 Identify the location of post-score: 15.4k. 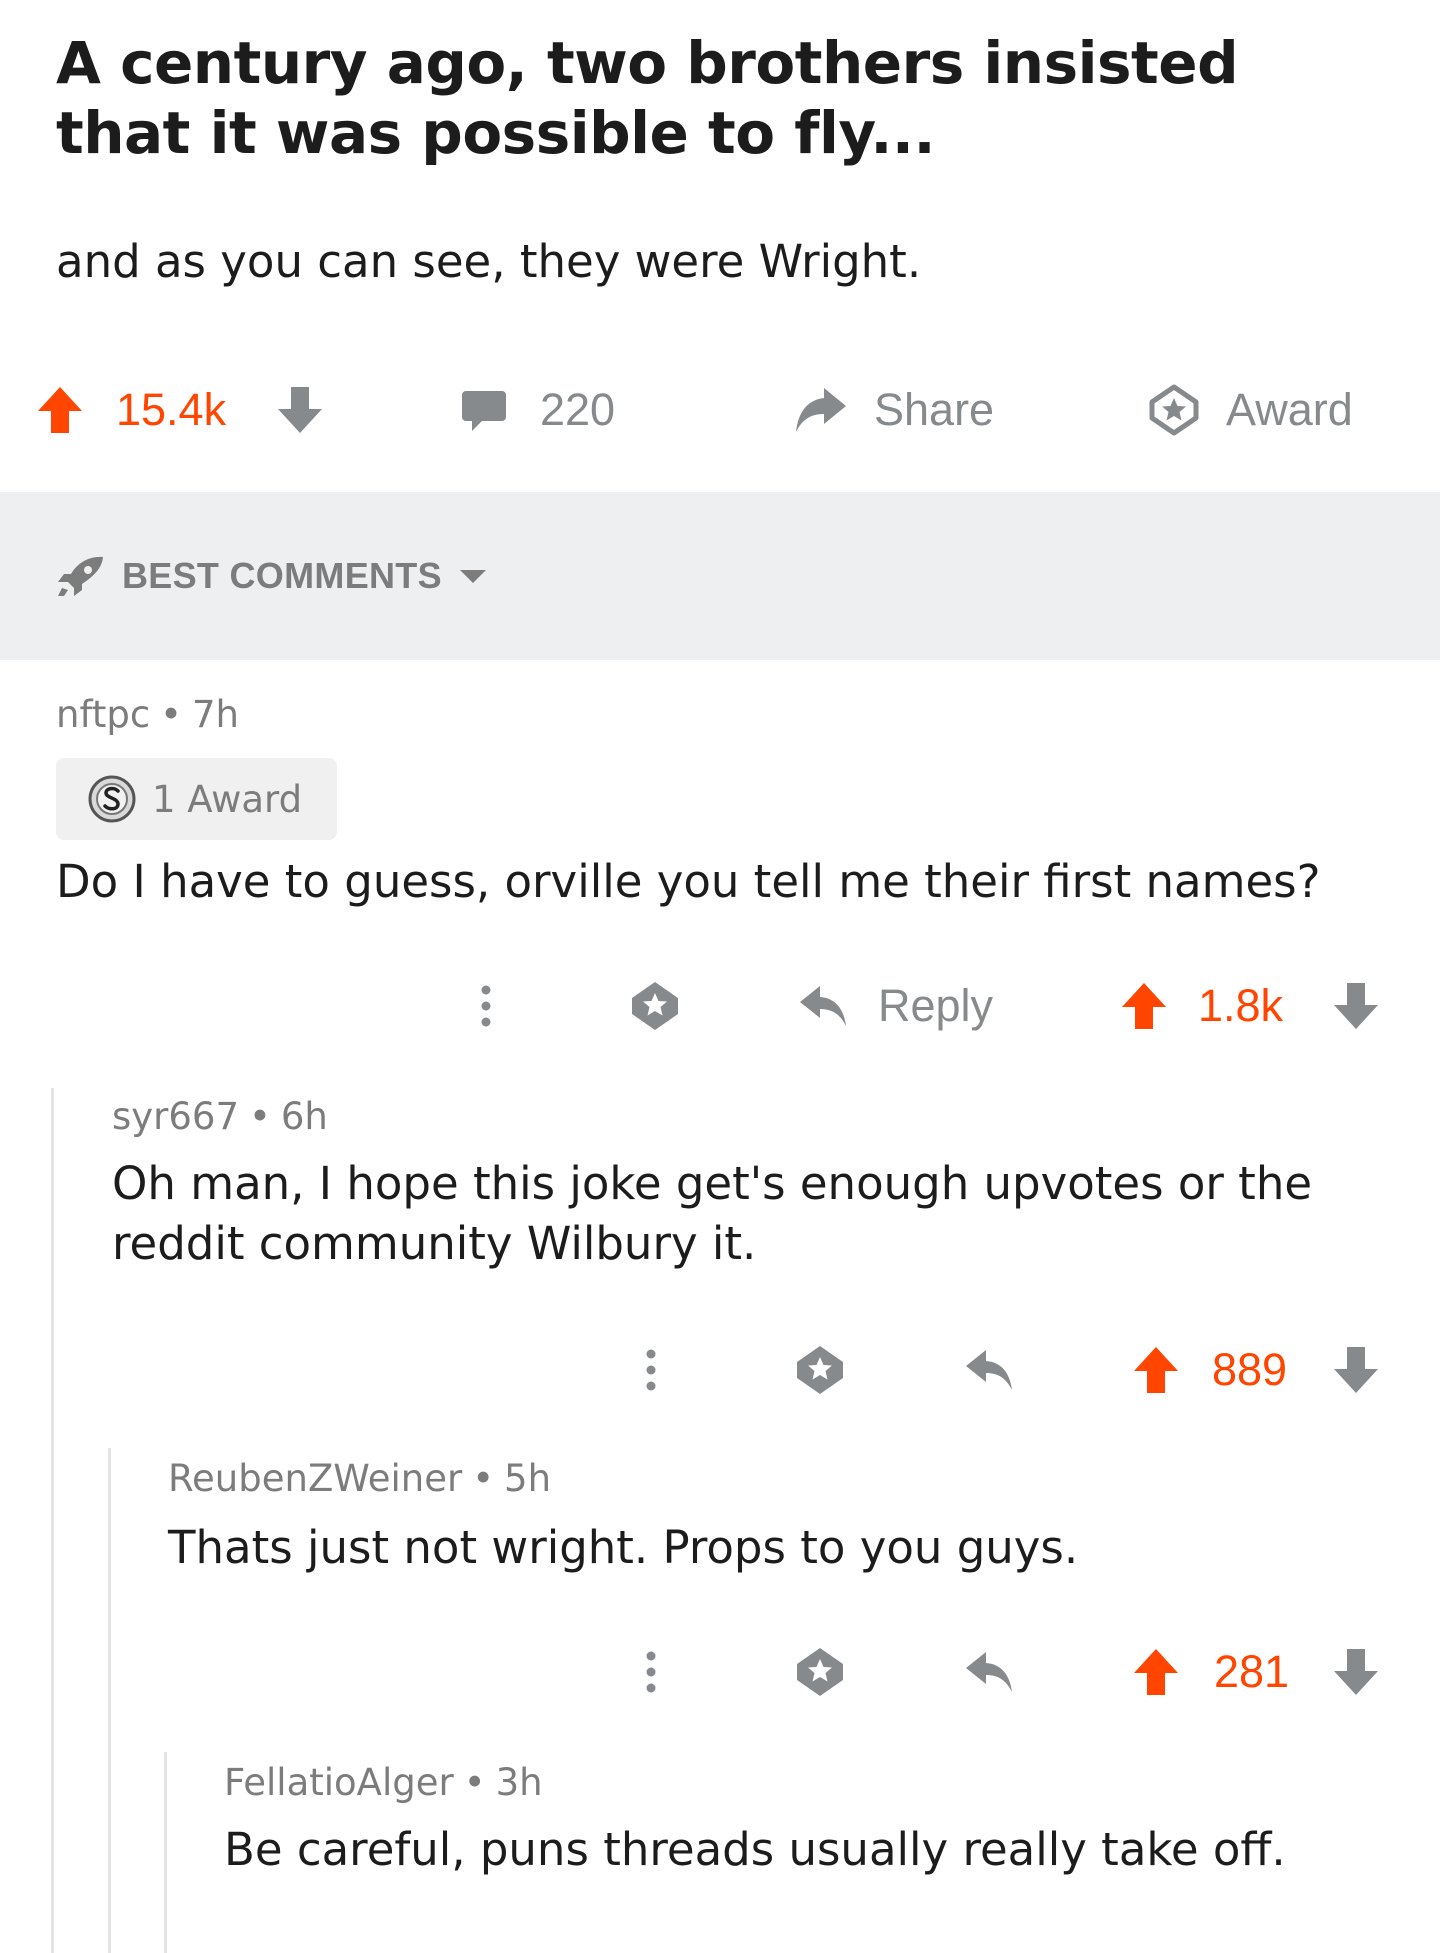
(171, 410).